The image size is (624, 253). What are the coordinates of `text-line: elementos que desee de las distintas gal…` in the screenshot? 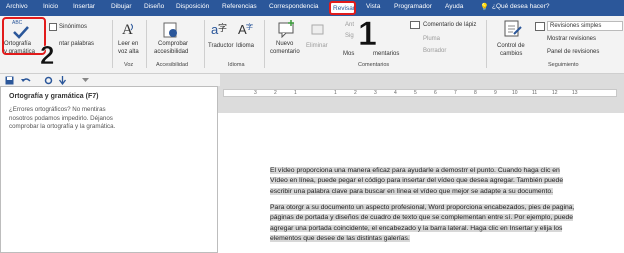 It's located at (340, 239).